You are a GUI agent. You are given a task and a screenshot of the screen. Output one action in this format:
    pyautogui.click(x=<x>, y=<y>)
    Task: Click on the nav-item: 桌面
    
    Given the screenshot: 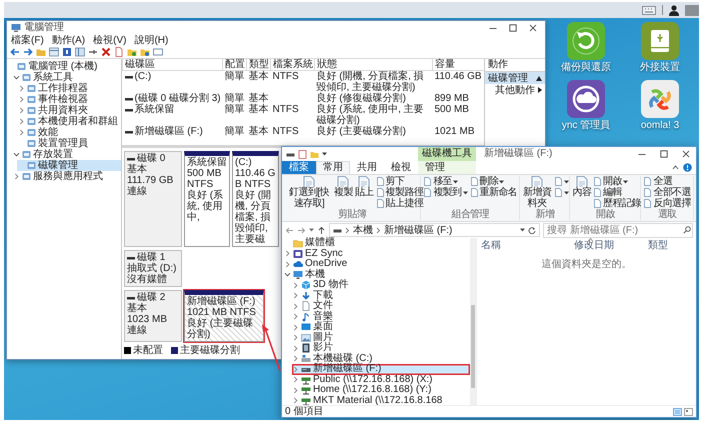 What is the action you would take?
    pyautogui.click(x=381, y=327)
    